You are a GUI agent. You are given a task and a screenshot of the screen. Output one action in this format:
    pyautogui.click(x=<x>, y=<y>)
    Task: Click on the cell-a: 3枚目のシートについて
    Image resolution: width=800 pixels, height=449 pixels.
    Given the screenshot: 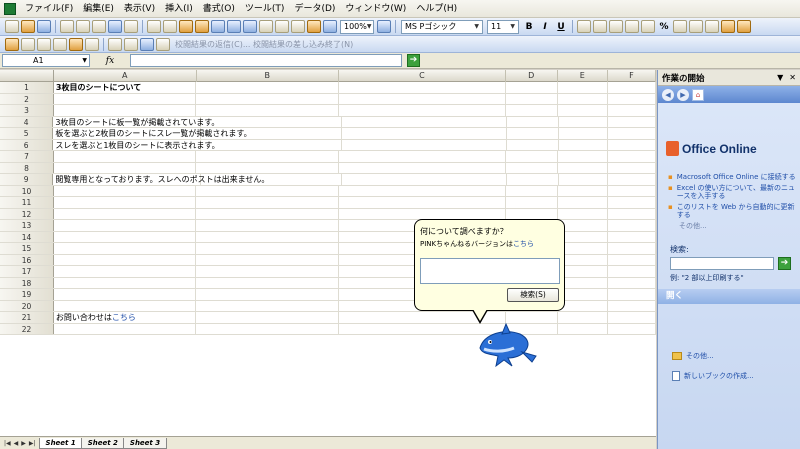 What is the action you would take?
    pyautogui.click(x=125, y=87)
    